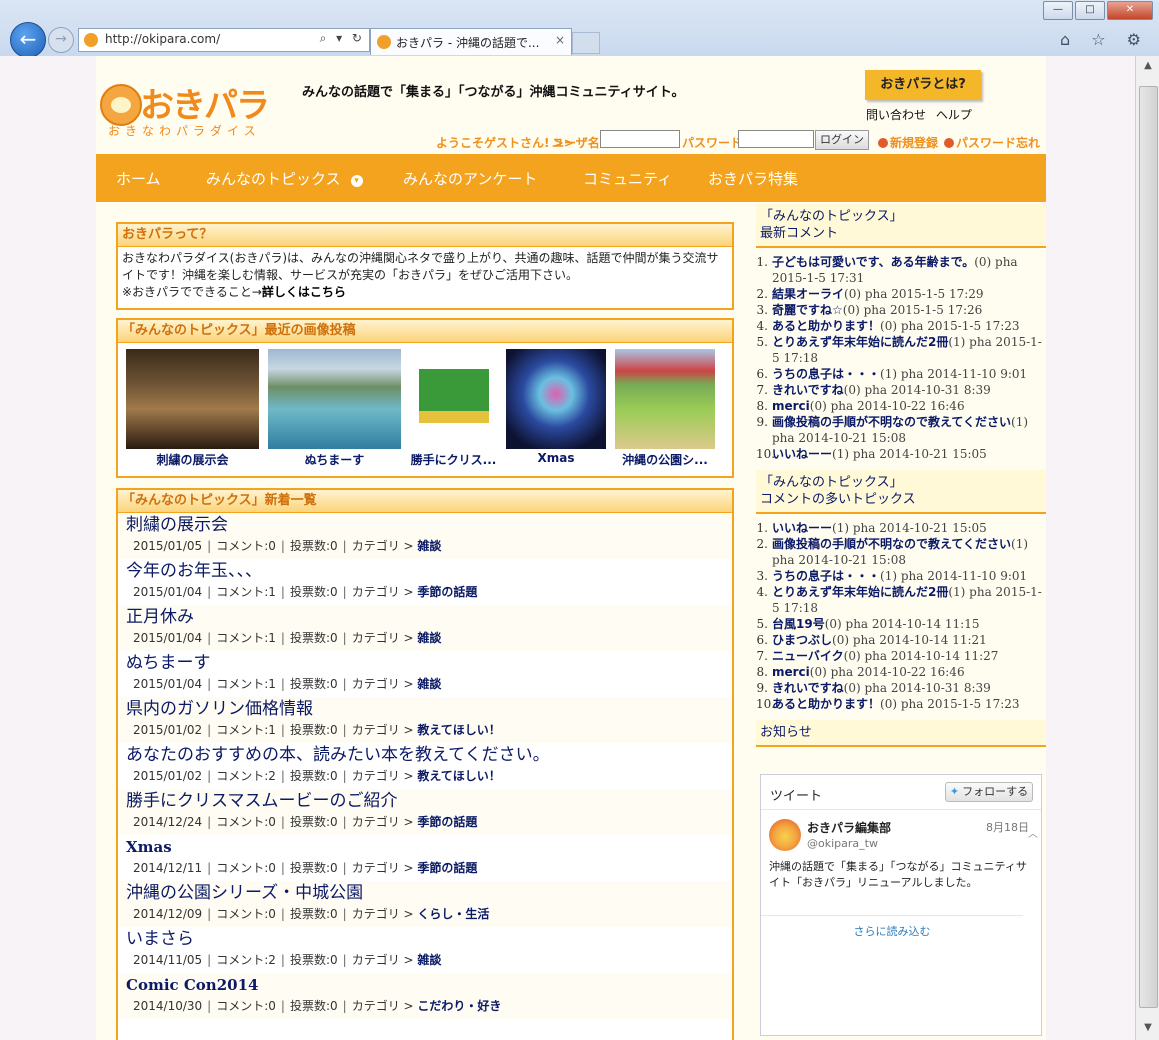 The width and height of the screenshot is (1159, 1040). What do you see at coordinates (429, 571) in the screenshot?
I see `topic-title: 今年のお年玉、、、` at bounding box center [429, 571].